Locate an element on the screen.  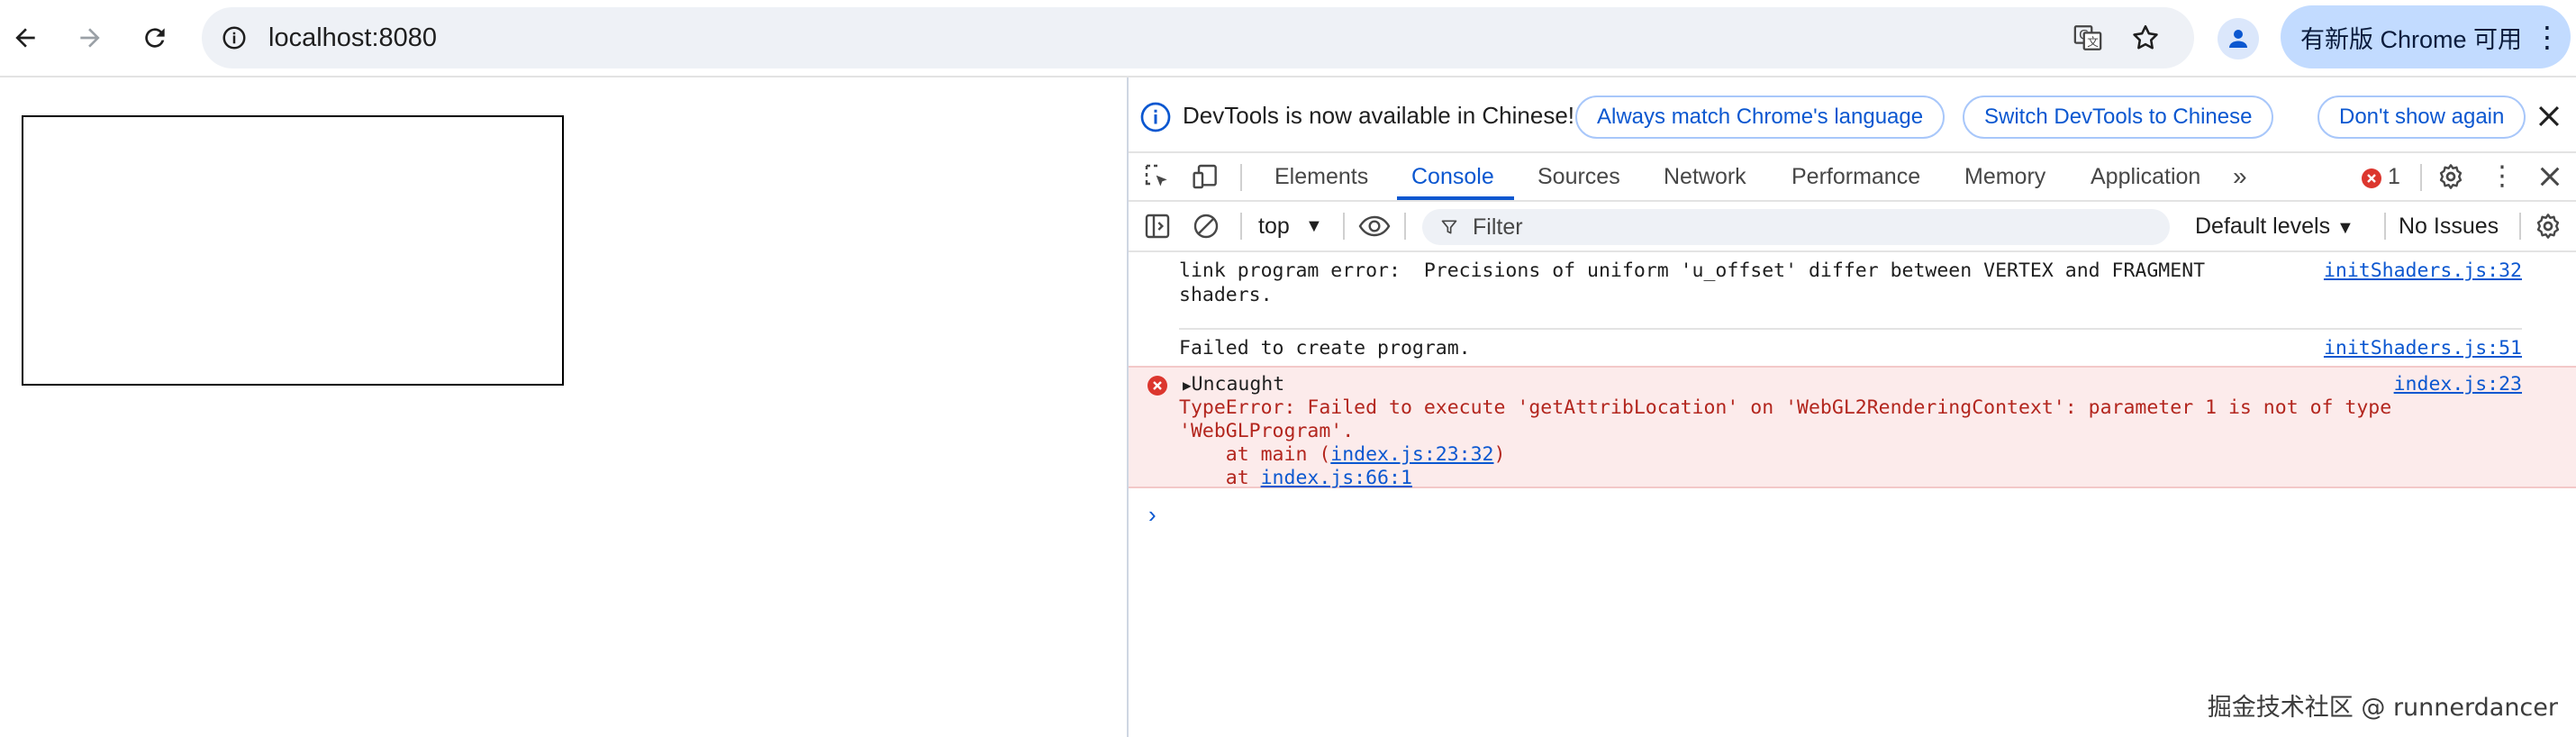
issues-count: No Issues is located at coordinates (2449, 226).